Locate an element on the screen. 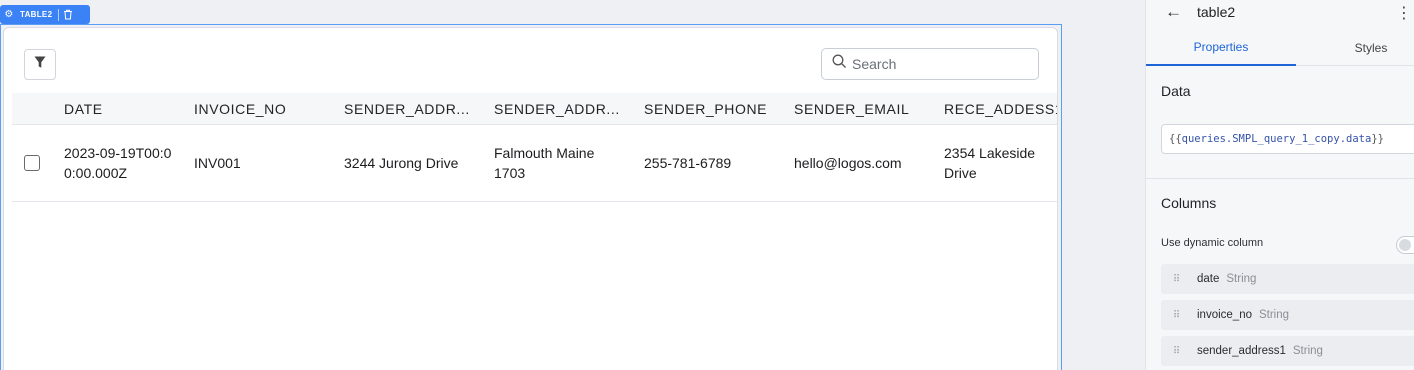  data-binding-input: {{queries.SMPL_query_1_copy.data}} is located at coordinates (1287, 139).